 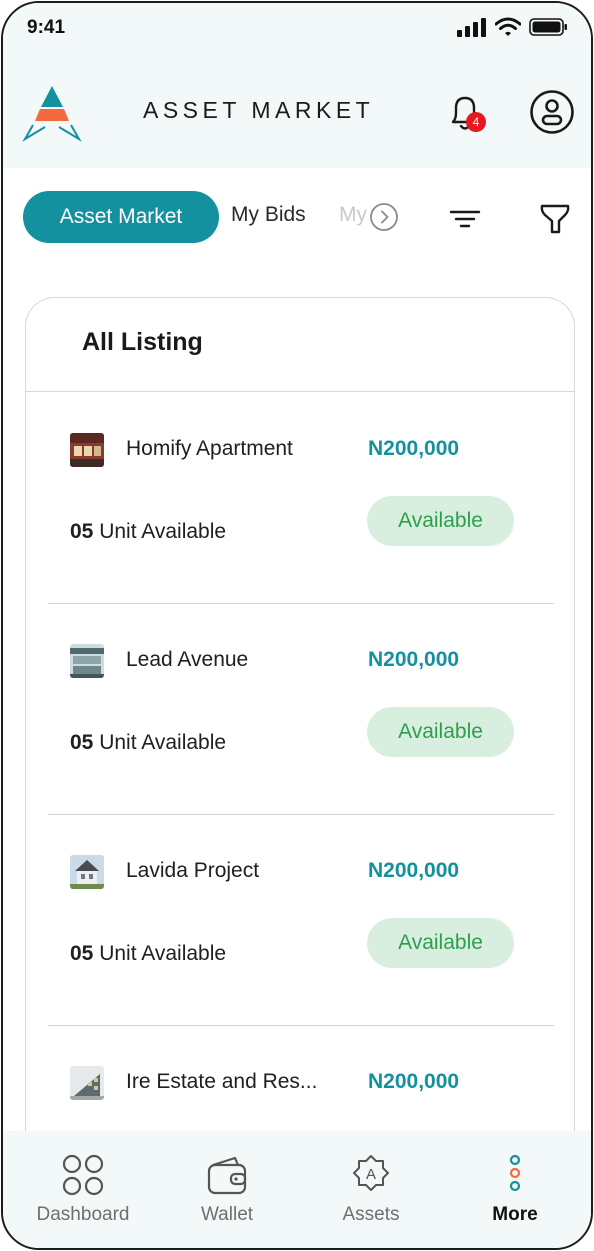 What do you see at coordinates (515, 1214) in the screenshot?
I see `nav-more-label: More` at bounding box center [515, 1214].